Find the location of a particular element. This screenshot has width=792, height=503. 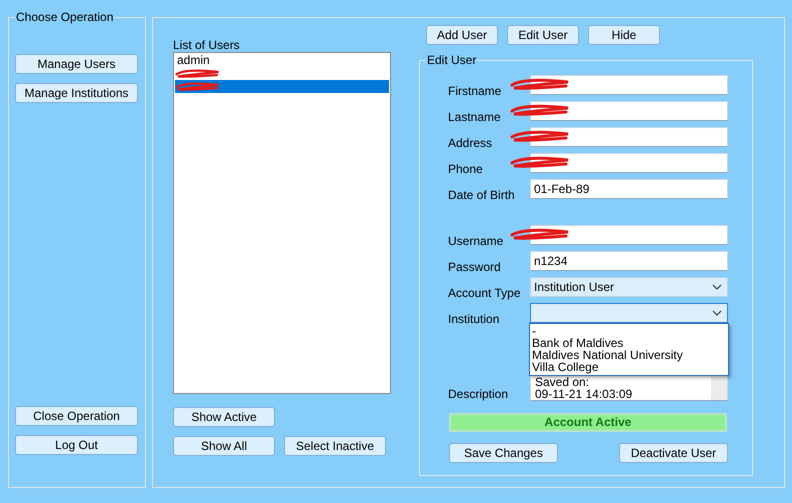

field-label: Description is located at coordinates (479, 394).